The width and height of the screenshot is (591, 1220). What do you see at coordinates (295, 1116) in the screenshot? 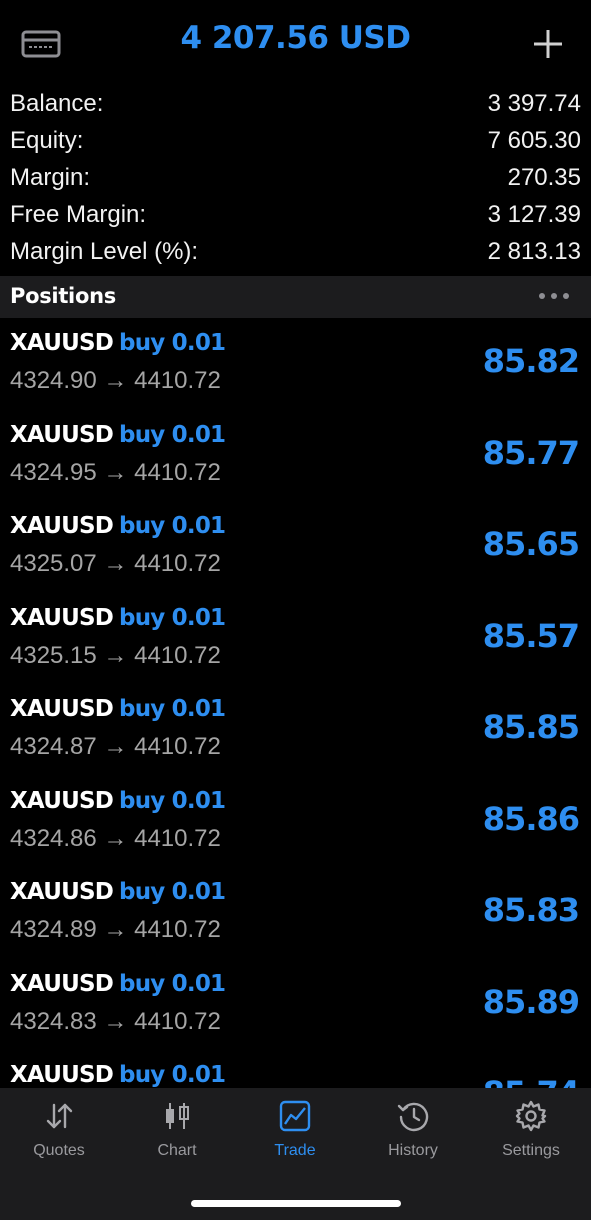
I see `trade-chart-icon` at bounding box center [295, 1116].